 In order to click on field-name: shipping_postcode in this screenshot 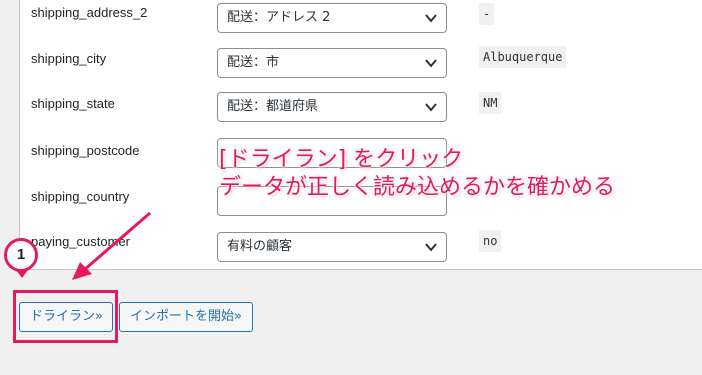, I will do `click(85, 150)`.